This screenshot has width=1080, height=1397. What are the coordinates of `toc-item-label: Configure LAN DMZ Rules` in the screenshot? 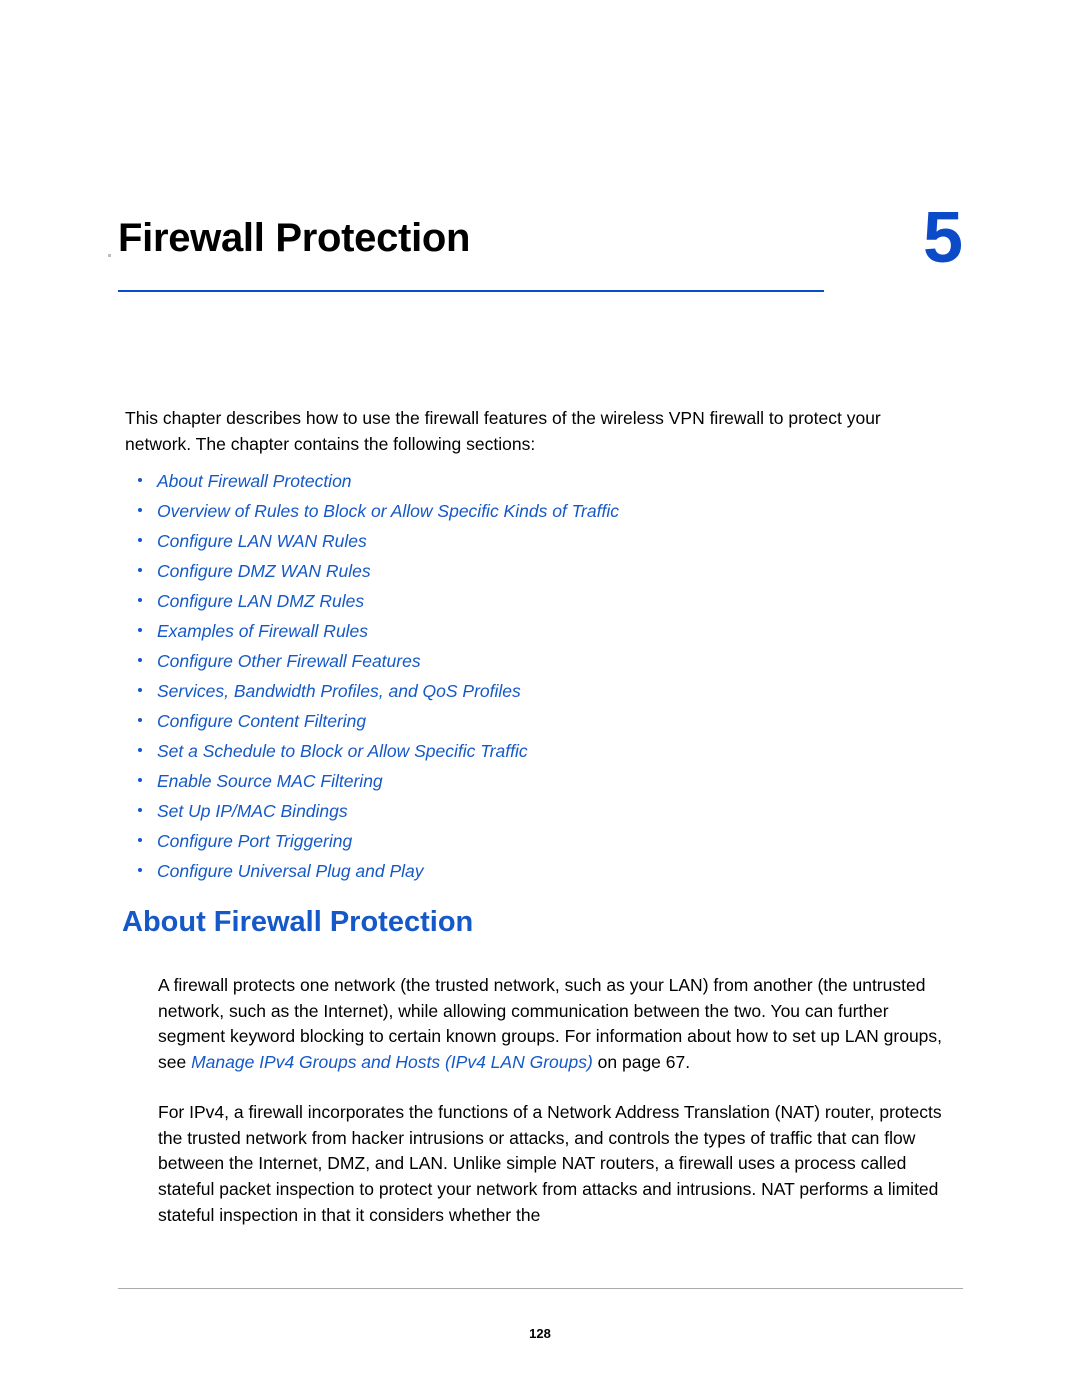 It's located at (261, 601).